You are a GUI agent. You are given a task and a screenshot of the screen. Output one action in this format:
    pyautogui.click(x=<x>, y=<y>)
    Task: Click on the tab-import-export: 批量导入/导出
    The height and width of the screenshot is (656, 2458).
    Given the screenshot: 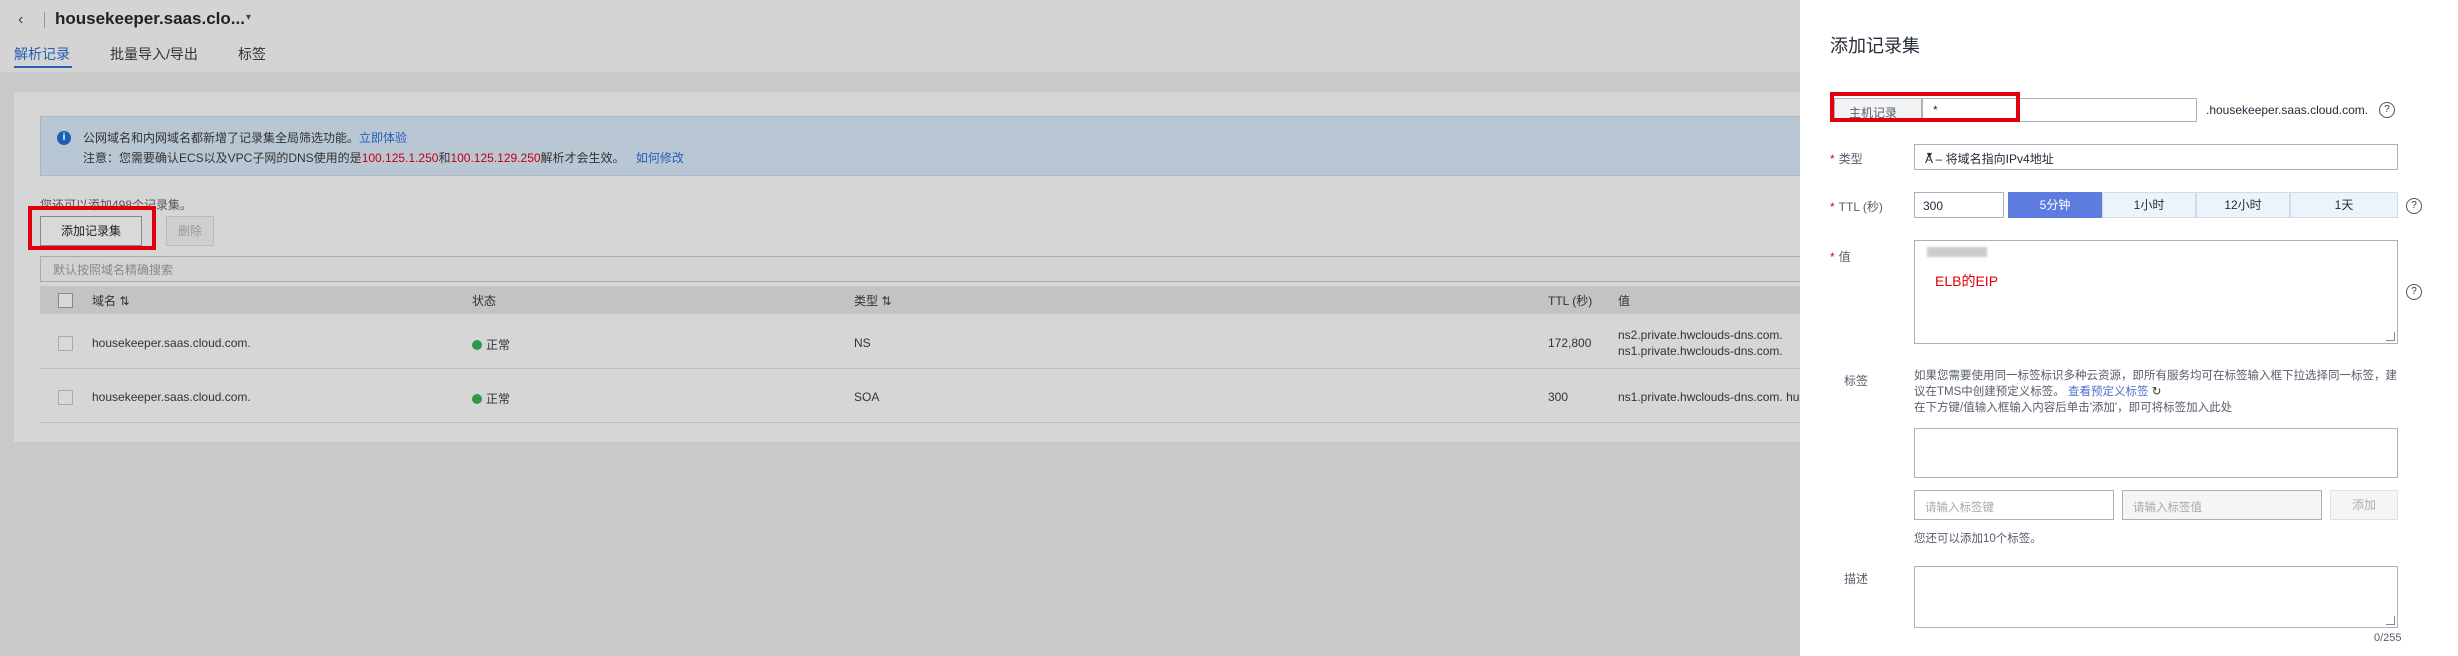 What is the action you would take?
    pyautogui.click(x=154, y=54)
    